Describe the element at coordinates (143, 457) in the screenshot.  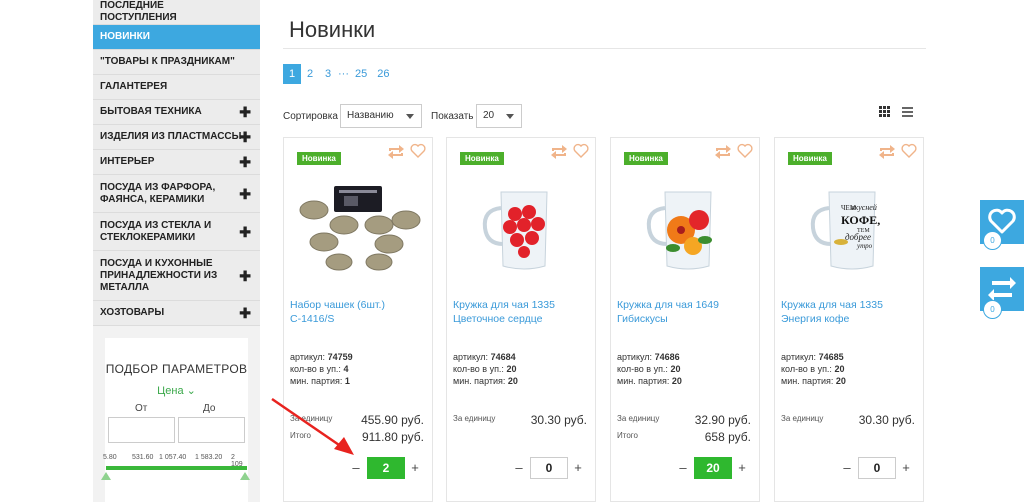
I see `scale-label: 531.60` at that location.